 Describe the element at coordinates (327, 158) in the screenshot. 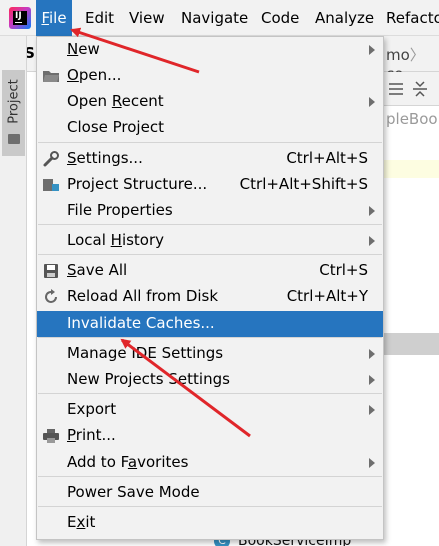

I see `menu-item-shortcut: Ctrl+Alt+S` at that location.